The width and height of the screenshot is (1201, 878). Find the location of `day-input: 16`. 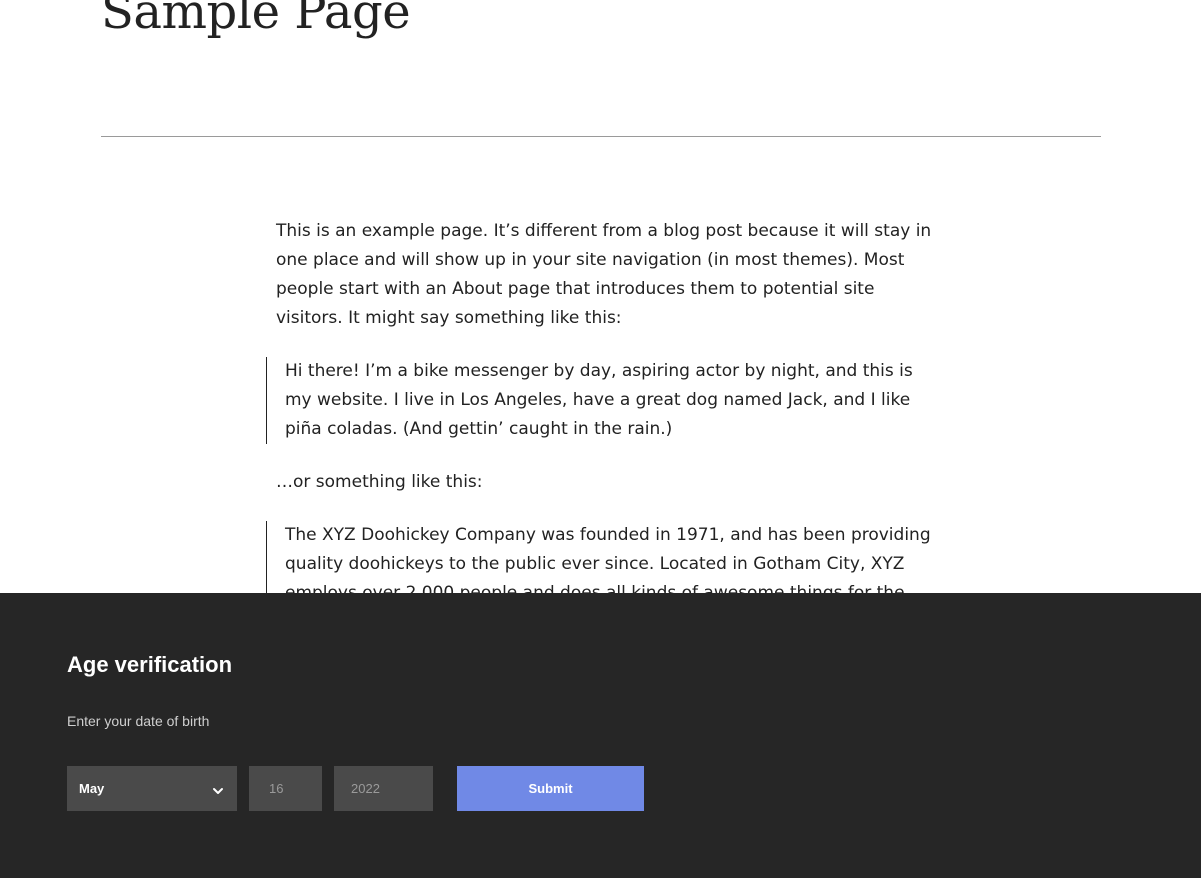

day-input: 16 is located at coordinates (285, 788).